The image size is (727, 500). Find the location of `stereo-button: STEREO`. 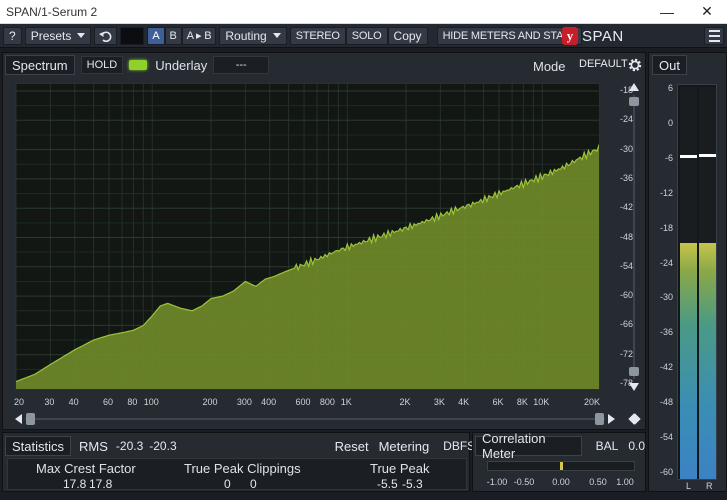

stereo-button: STEREO is located at coordinates (317, 35).